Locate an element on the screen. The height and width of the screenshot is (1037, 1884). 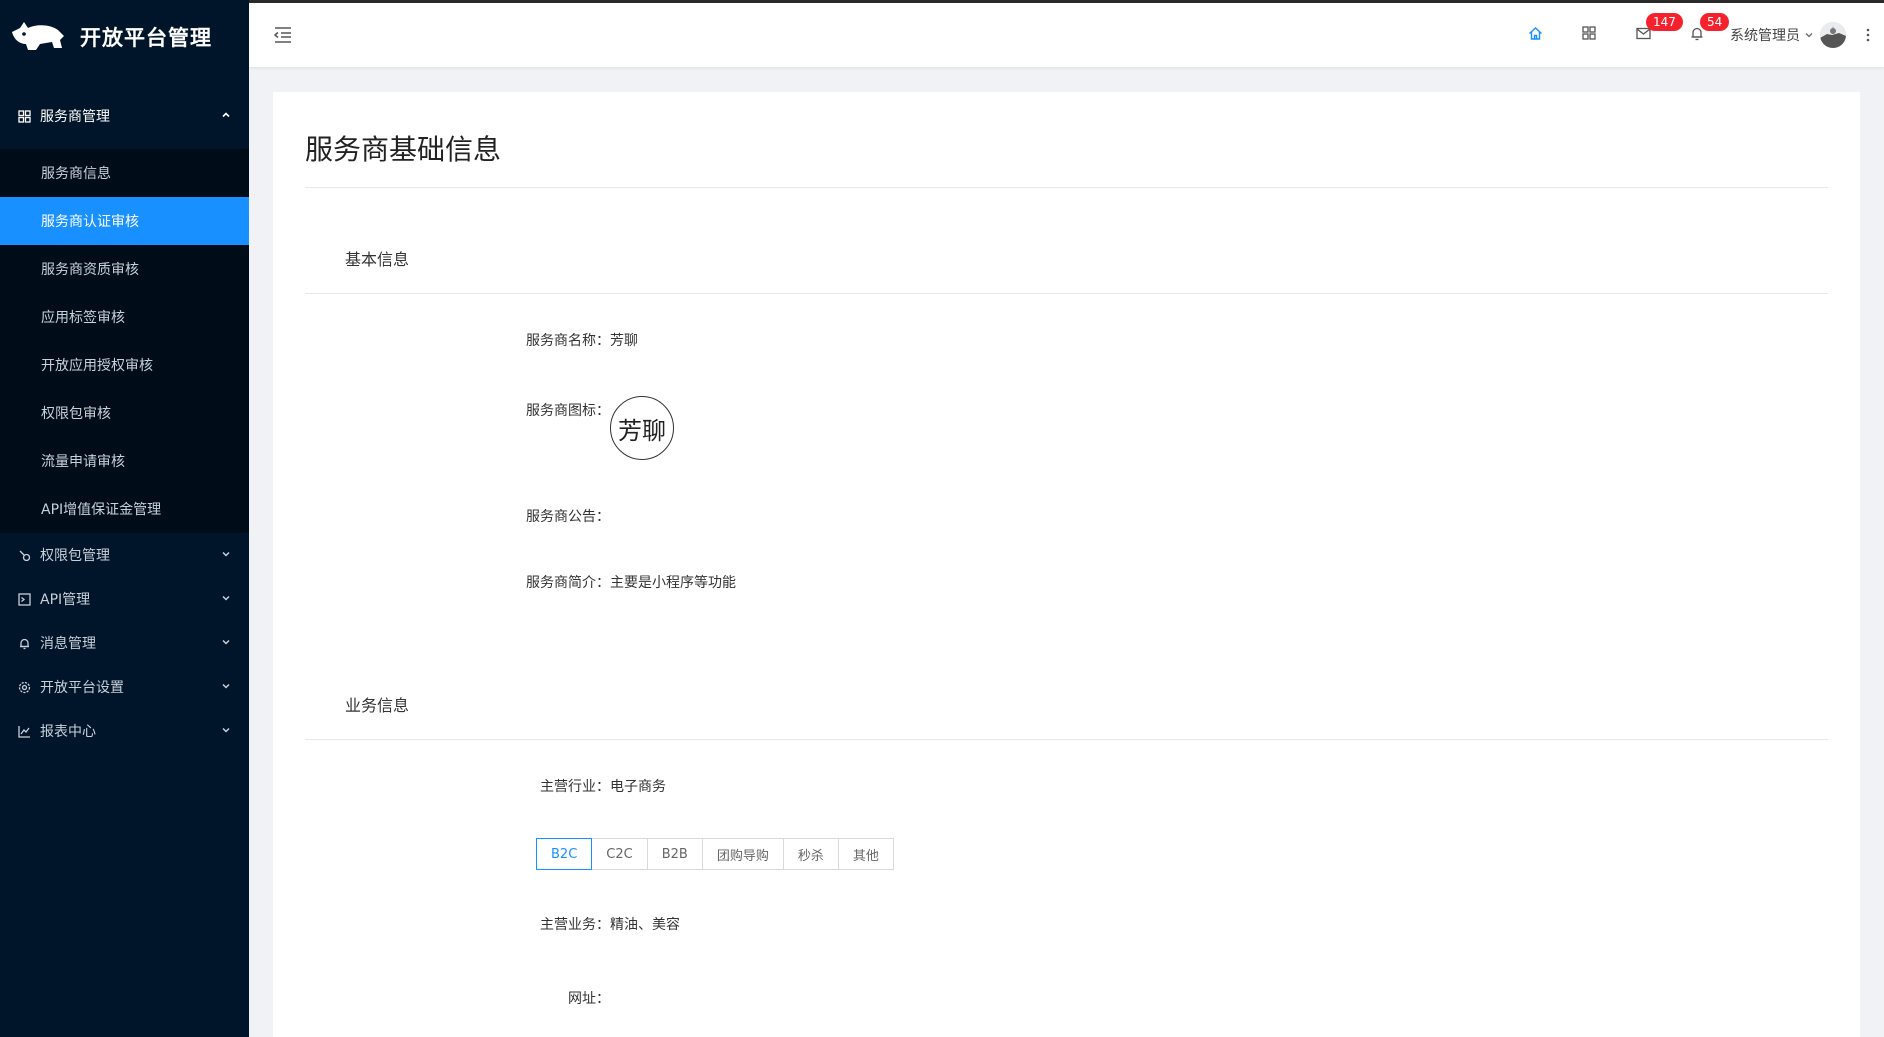
tab-other: 其他 is located at coordinates (865, 854).